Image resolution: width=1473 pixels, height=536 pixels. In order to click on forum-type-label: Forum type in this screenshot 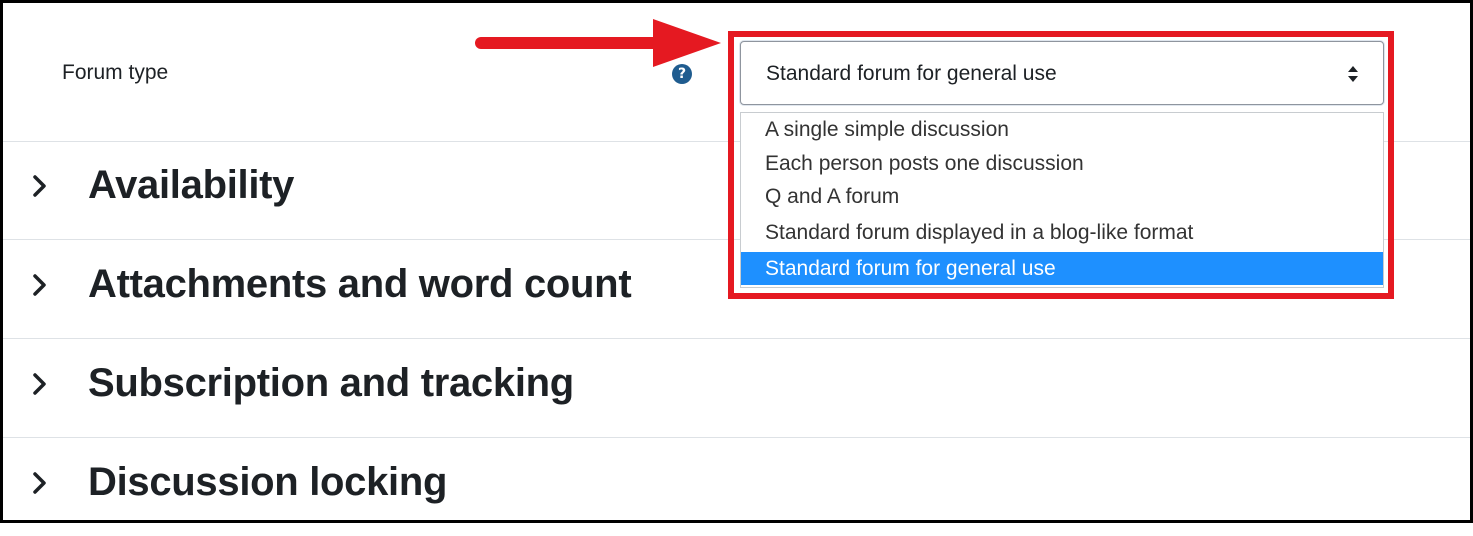, I will do `click(115, 72)`.